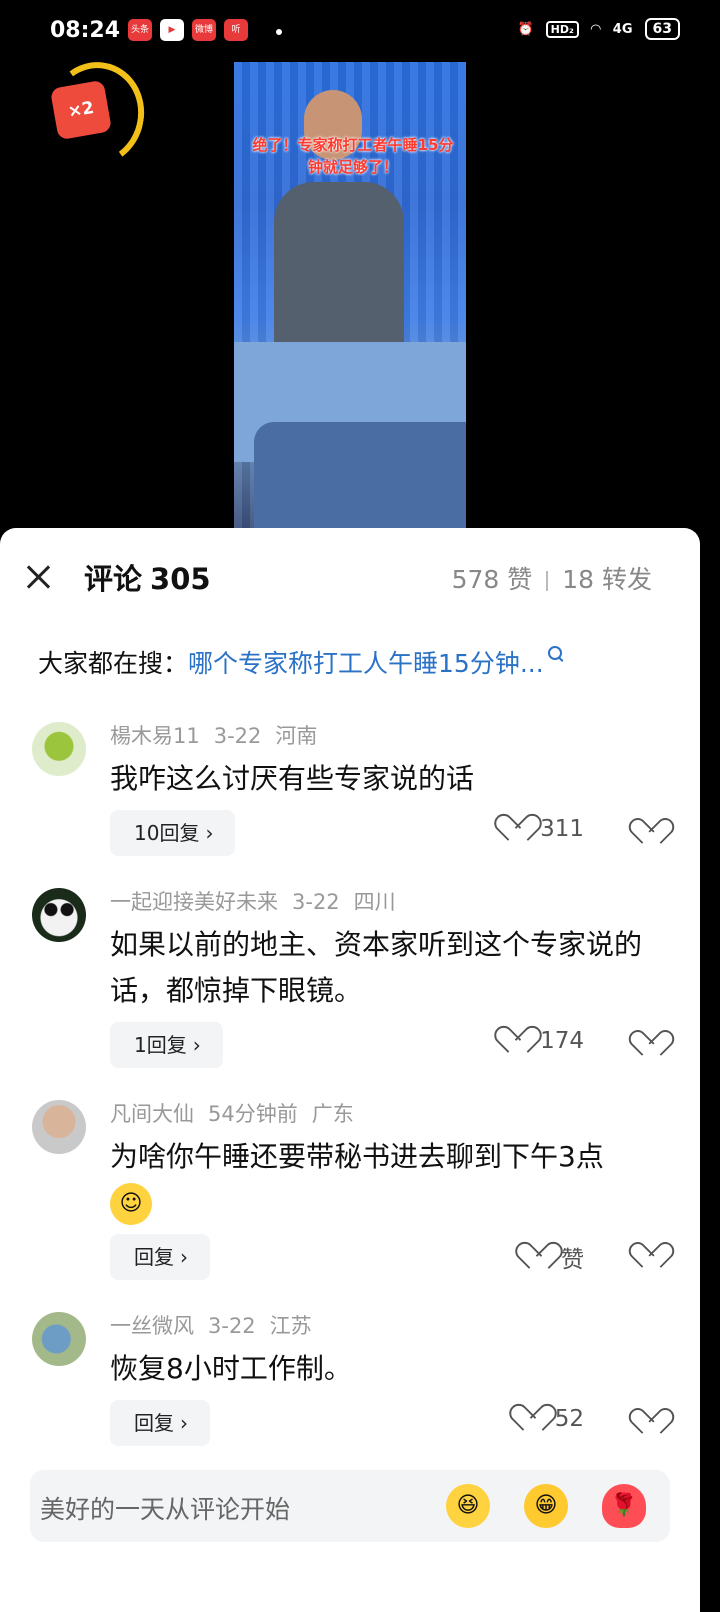 The width and height of the screenshot is (720, 1612). I want to click on reply-label: 10回复, so click(167, 833).